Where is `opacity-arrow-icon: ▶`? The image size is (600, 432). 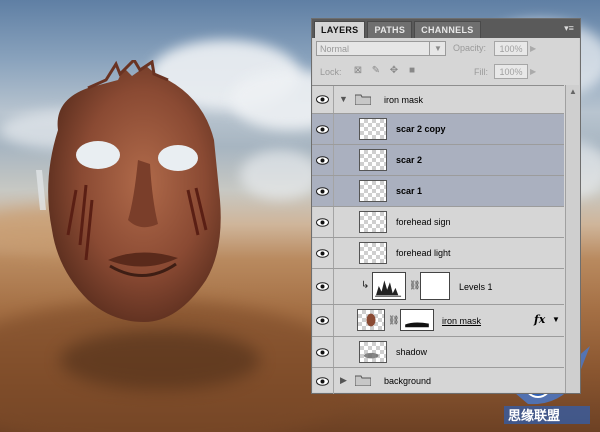
opacity-arrow-icon: ▶ is located at coordinates (533, 48).